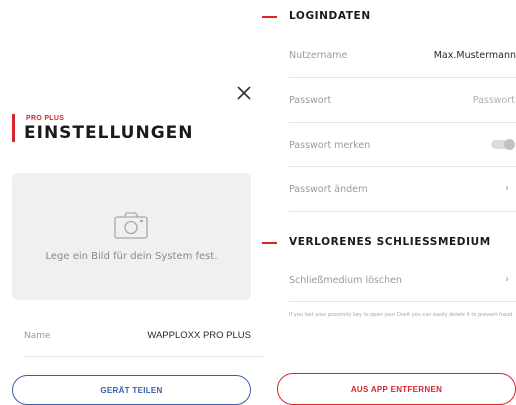  I want to click on delete-medium-item: Schließmedium löschen, so click(345, 280).